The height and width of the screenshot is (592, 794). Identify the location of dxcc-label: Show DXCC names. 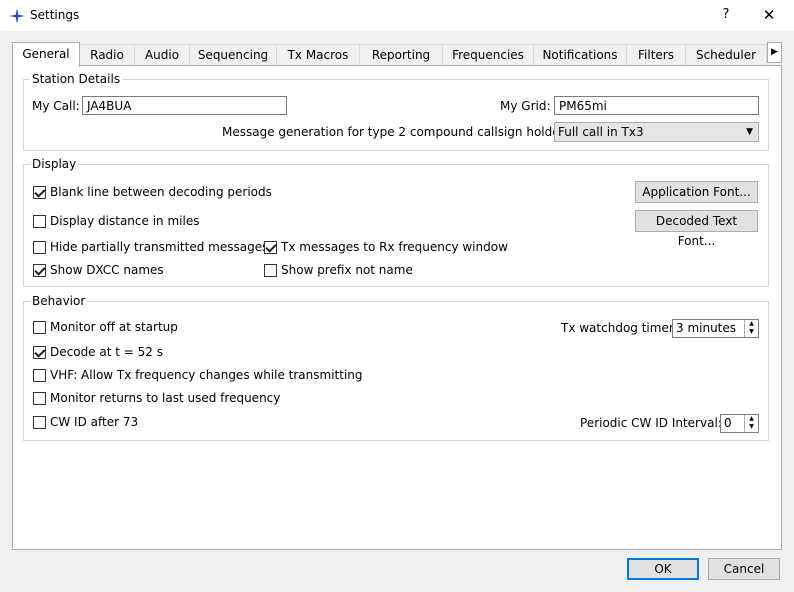
(107, 270).